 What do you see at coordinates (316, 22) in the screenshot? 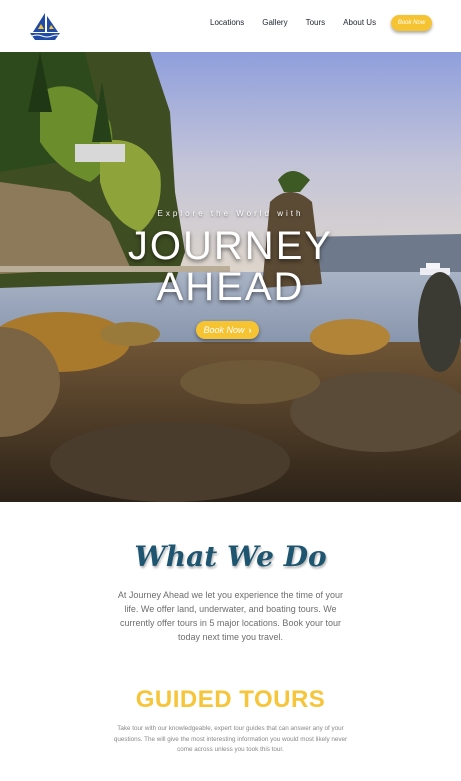
I see `nav-tours: Tours` at bounding box center [316, 22].